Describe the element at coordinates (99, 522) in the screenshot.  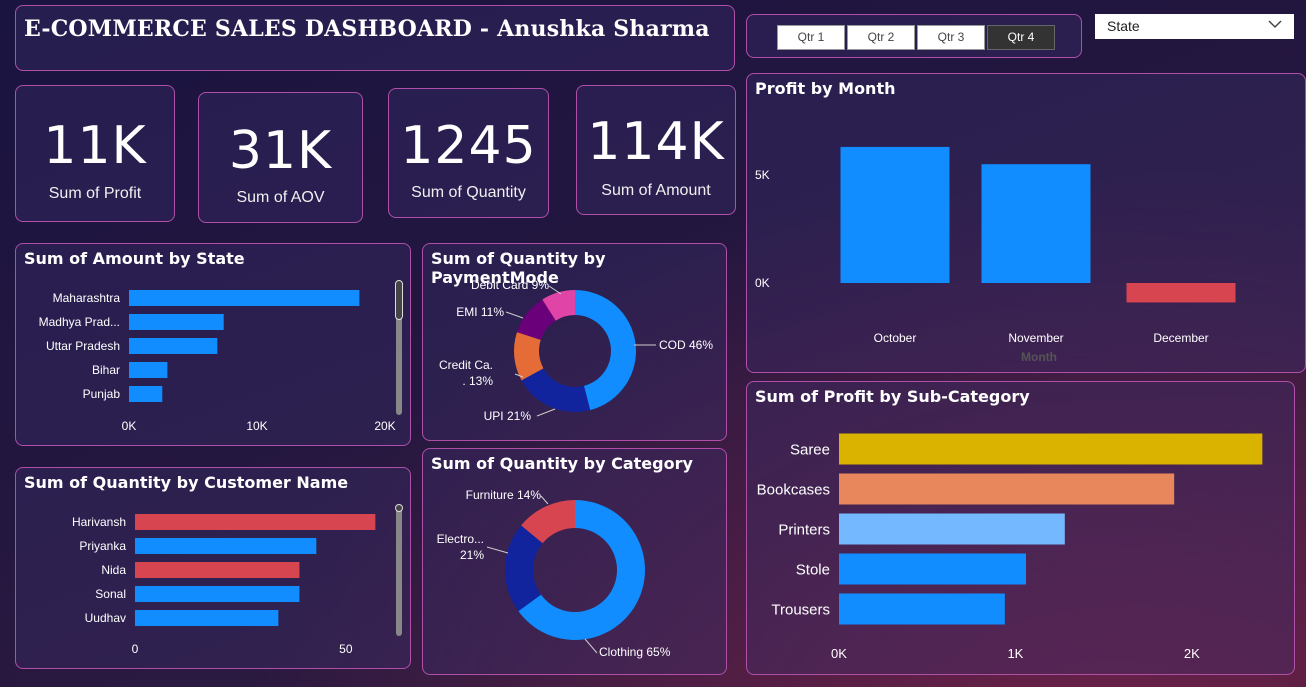
I see `category-label: Harivansh` at that location.